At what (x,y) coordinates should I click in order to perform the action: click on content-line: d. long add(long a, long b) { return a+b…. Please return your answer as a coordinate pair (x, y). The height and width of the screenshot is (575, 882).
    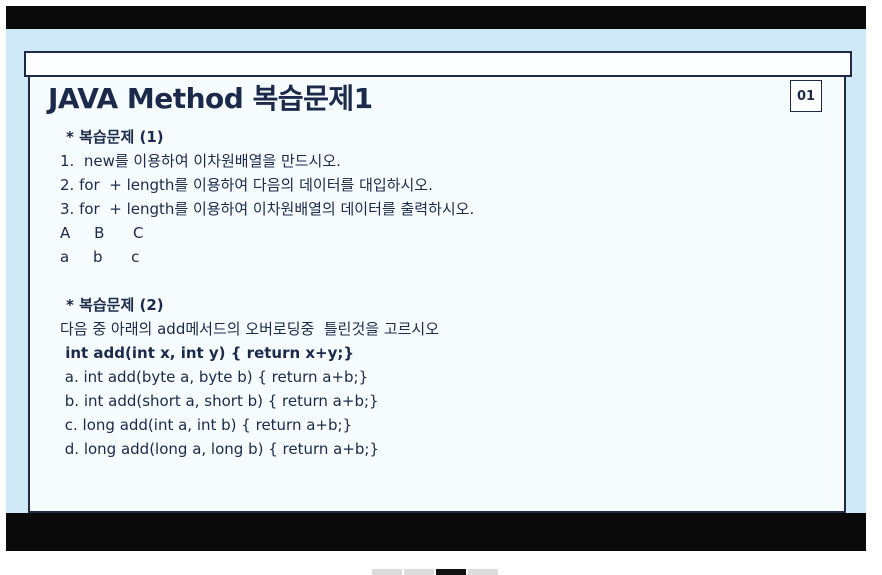
    Looking at the image, I should click on (220, 449).